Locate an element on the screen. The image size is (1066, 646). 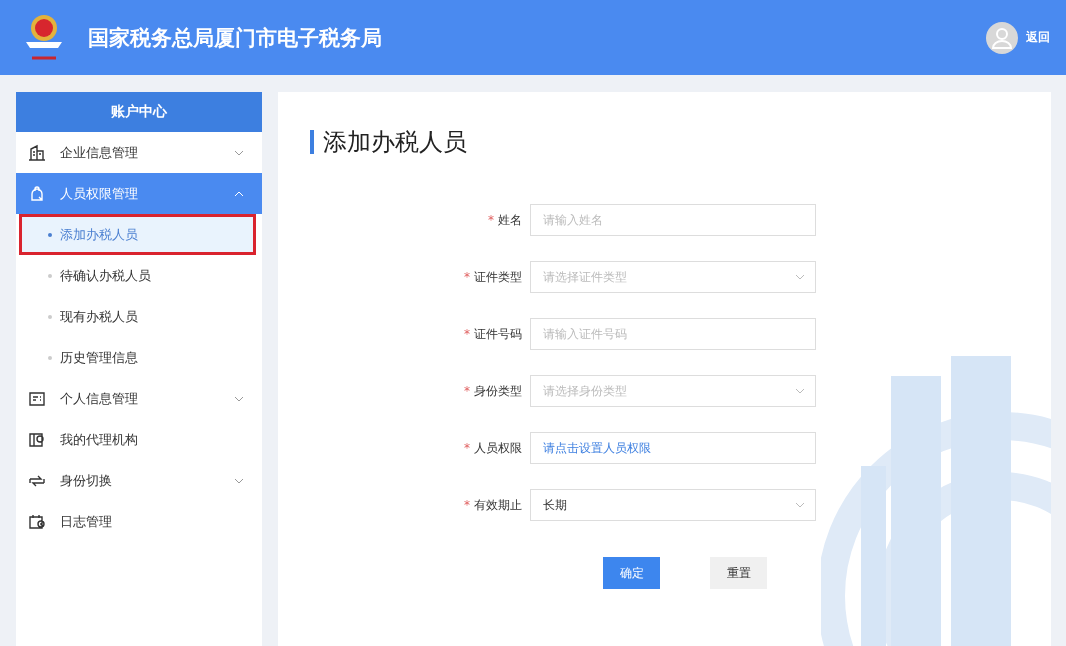
field-label: * 证件号码 is located at coordinates (492, 334).